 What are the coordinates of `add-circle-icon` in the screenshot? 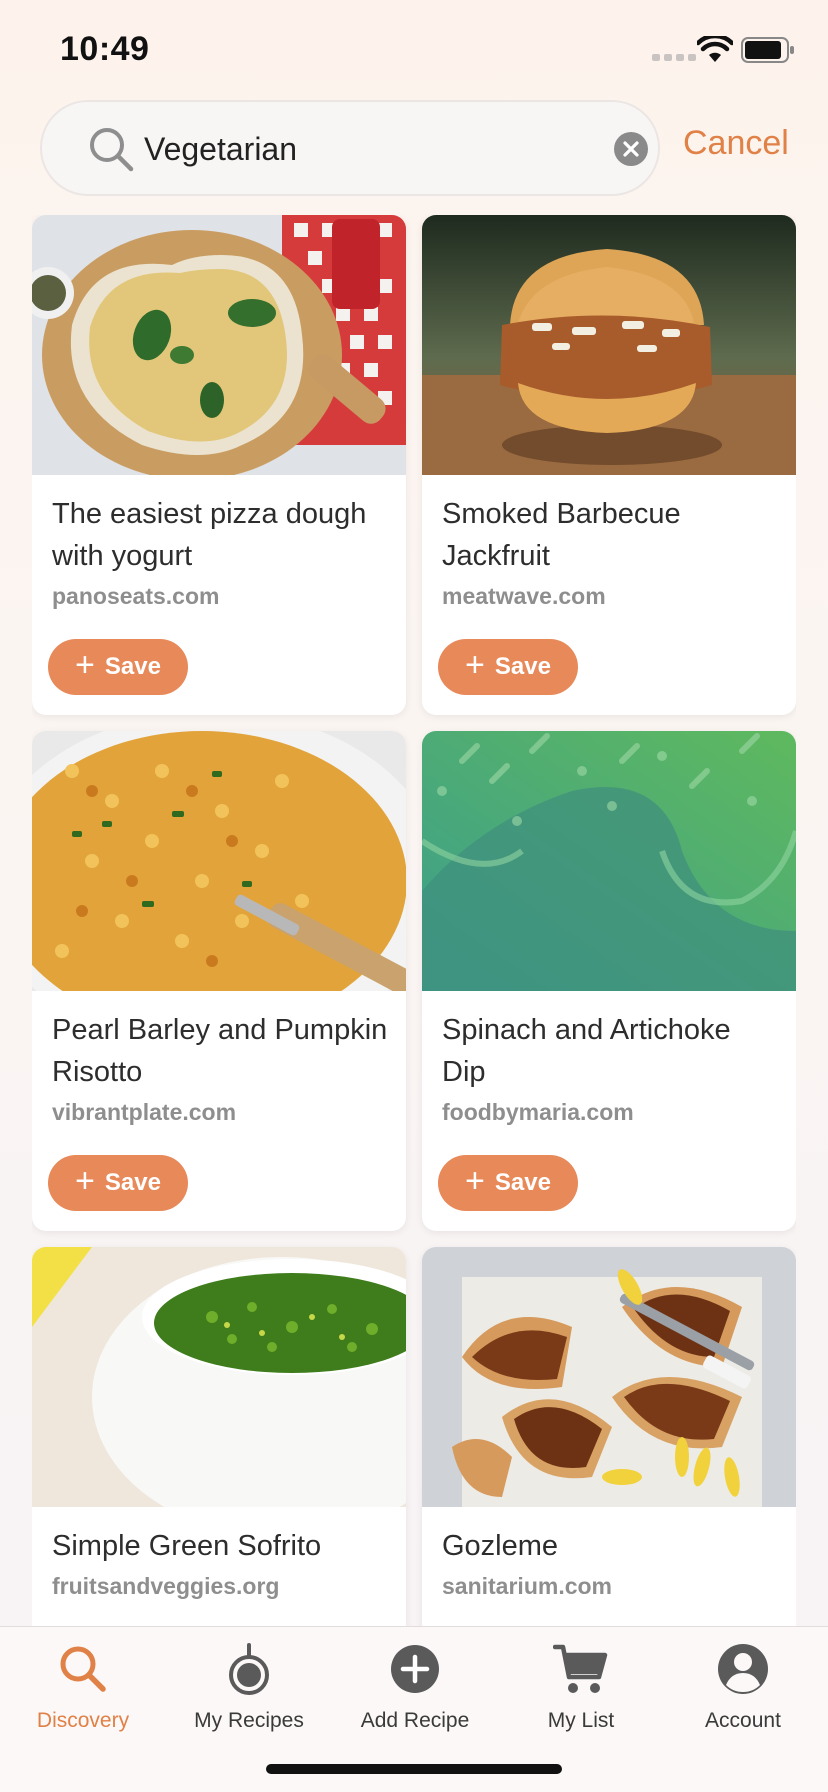 It's located at (415, 1669).